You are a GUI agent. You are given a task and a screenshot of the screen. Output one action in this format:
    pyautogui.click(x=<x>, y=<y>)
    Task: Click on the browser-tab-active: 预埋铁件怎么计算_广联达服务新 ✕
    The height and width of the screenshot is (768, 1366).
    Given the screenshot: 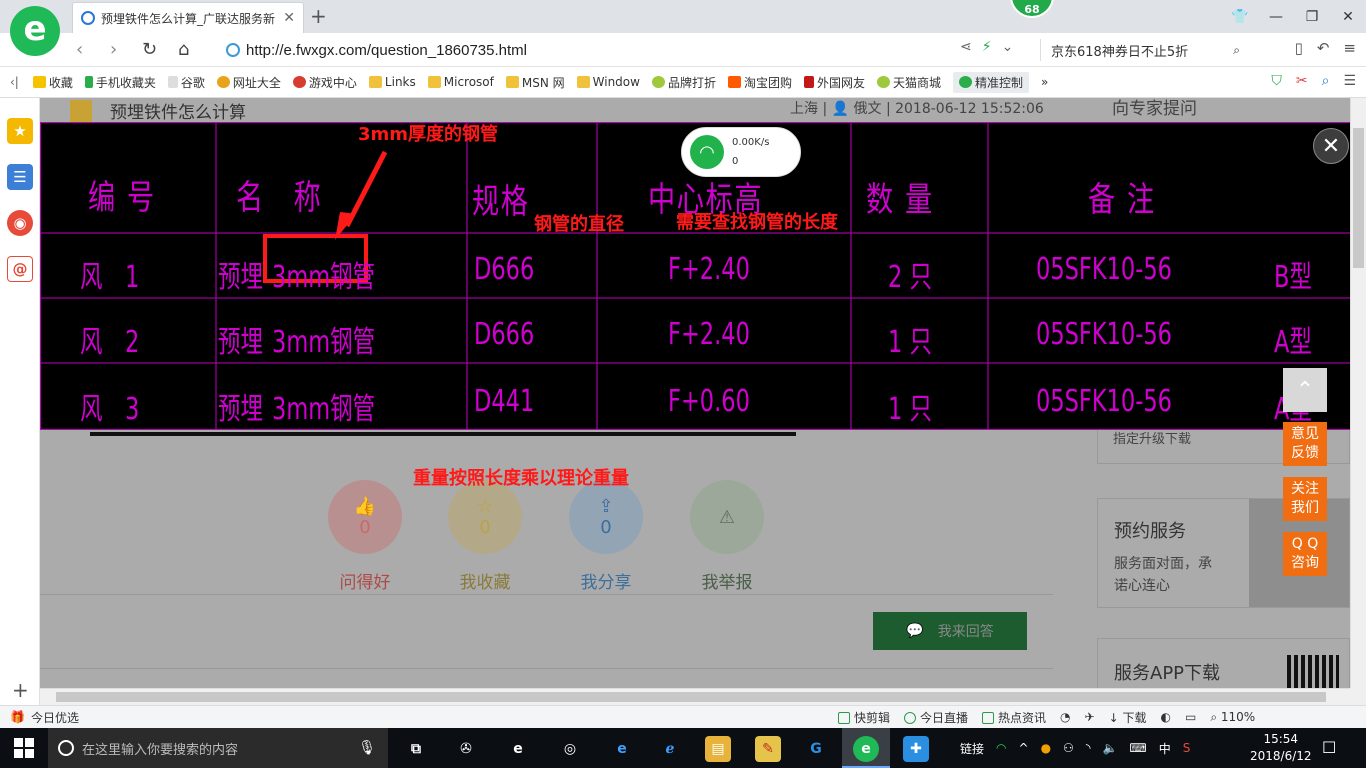 What is the action you would take?
    pyautogui.click(x=188, y=17)
    